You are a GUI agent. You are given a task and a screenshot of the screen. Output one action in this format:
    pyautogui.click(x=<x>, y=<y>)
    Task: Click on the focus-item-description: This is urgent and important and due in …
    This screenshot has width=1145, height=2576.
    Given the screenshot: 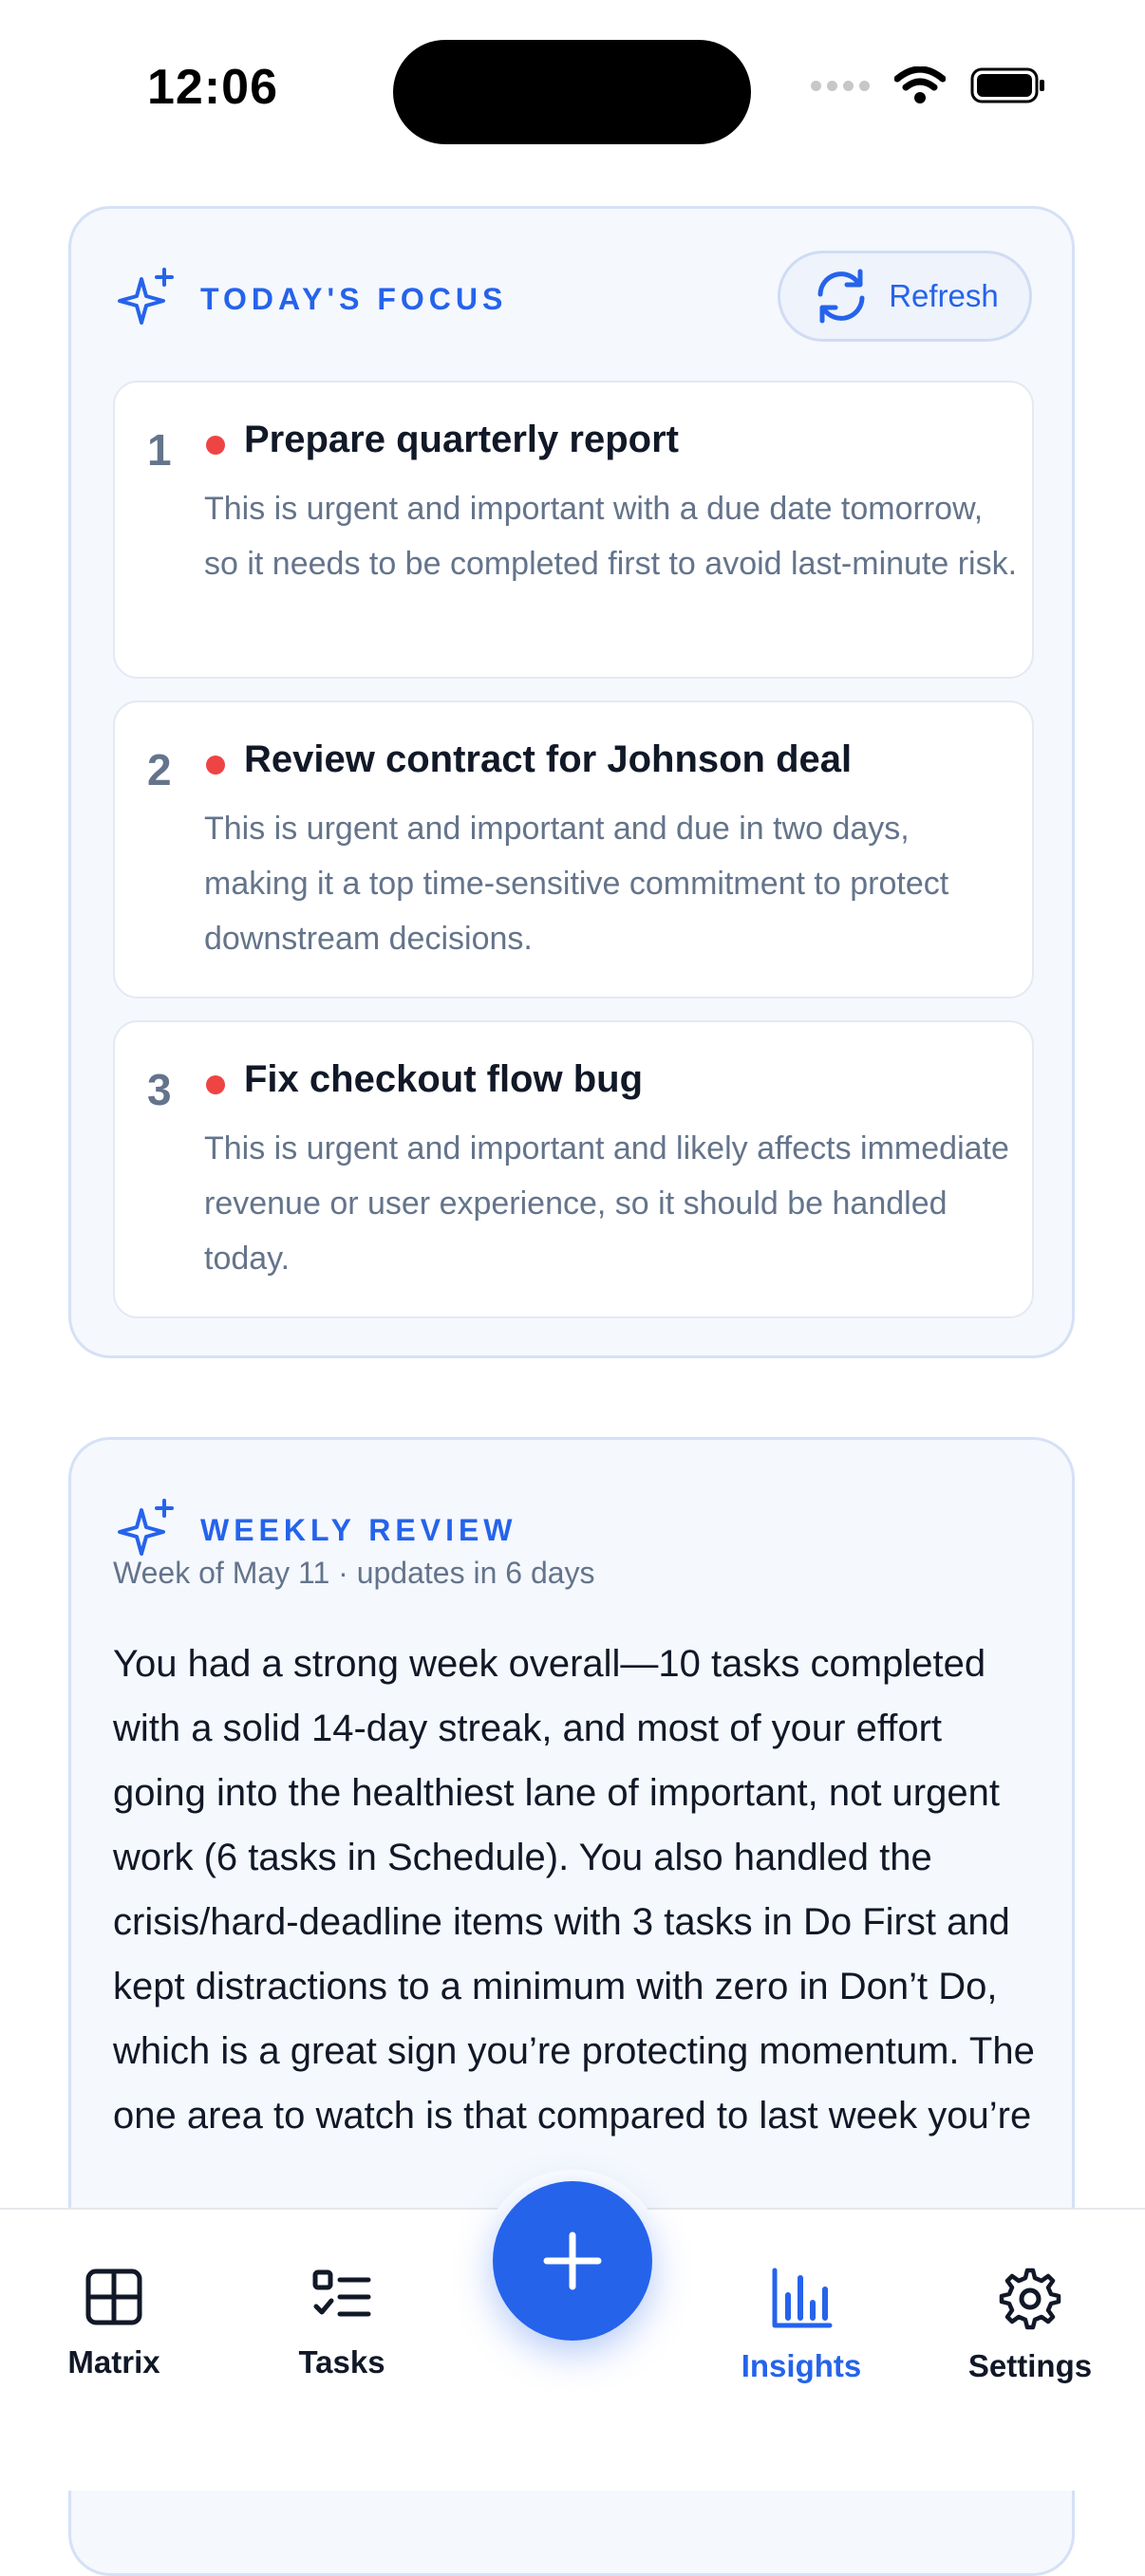 What is the action you would take?
    pyautogui.click(x=576, y=884)
    